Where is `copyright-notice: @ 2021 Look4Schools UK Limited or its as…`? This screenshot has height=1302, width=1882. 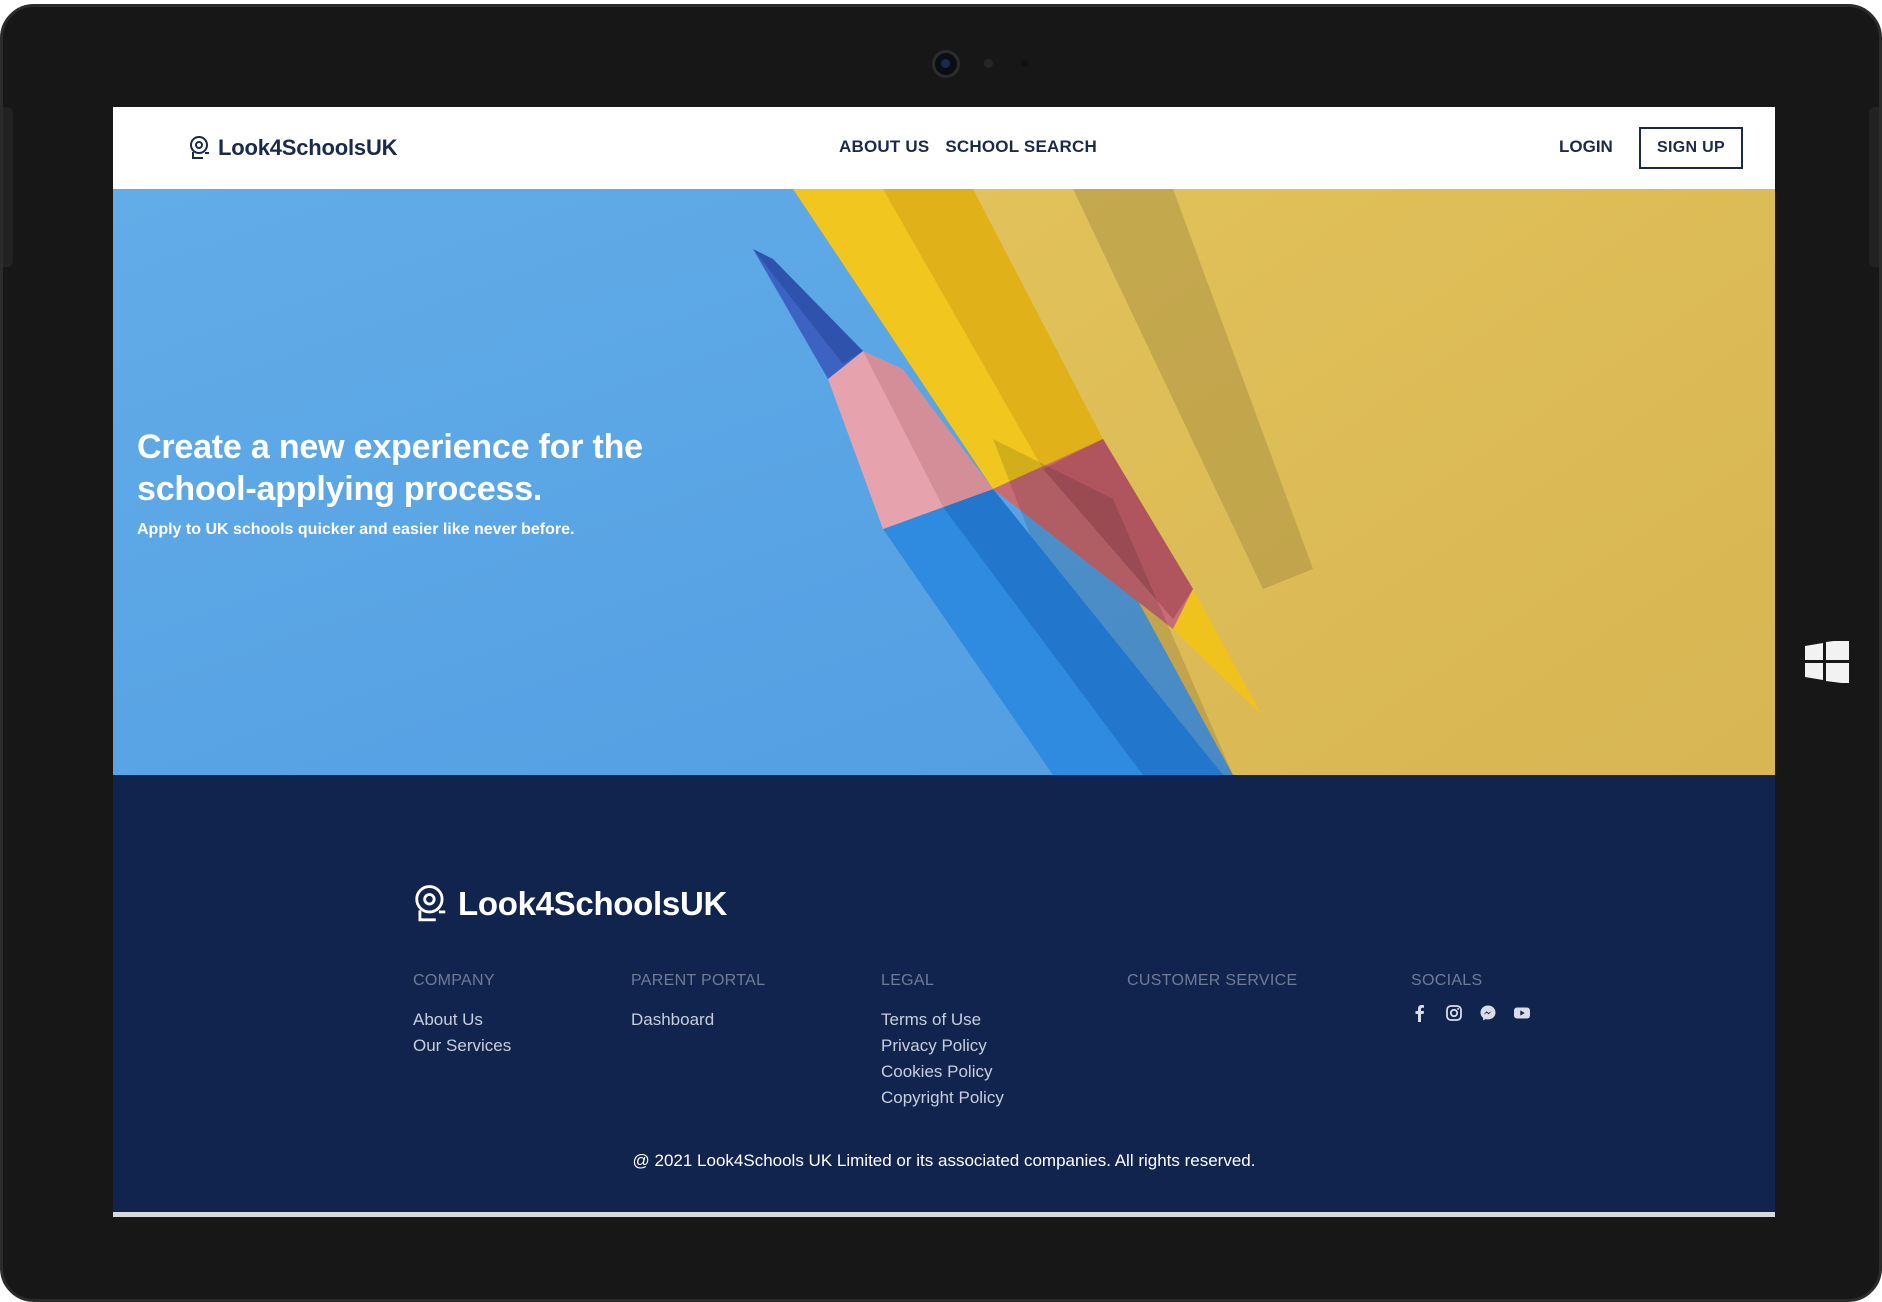 copyright-notice: @ 2021 Look4Schools UK Limited or its as… is located at coordinates (944, 1160).